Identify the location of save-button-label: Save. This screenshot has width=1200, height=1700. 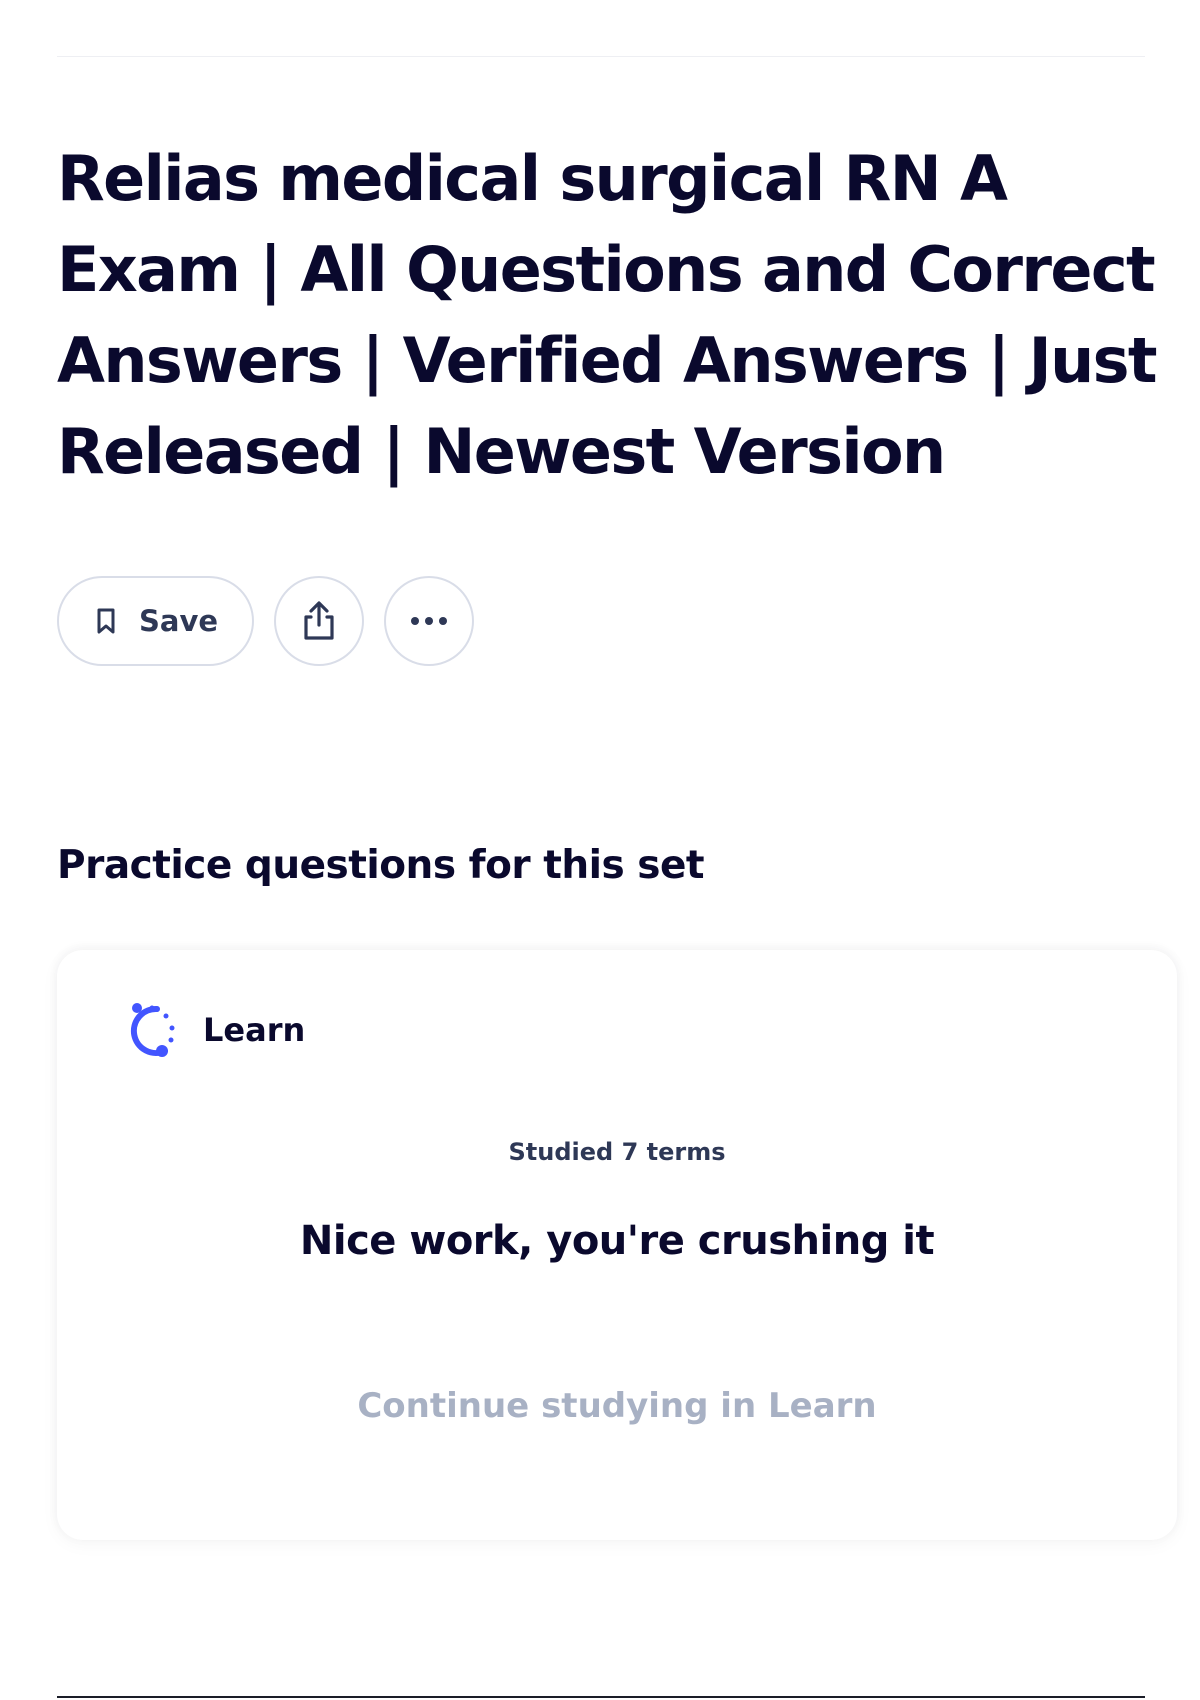
(179, 621).